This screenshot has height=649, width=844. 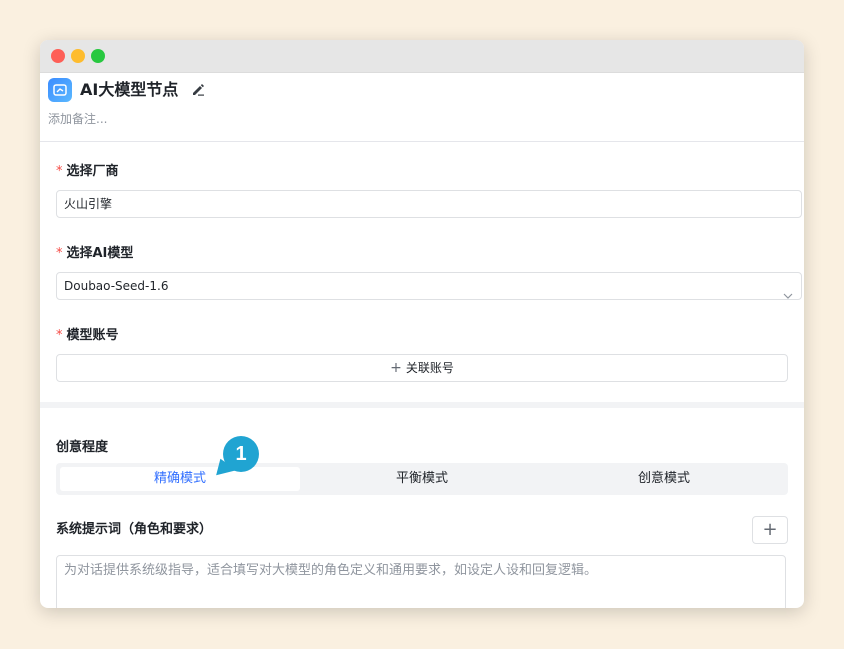 I want to click on creativity-segmented-control: 精确模式 平衡模式 创意模式, so click(x=422, y=479).